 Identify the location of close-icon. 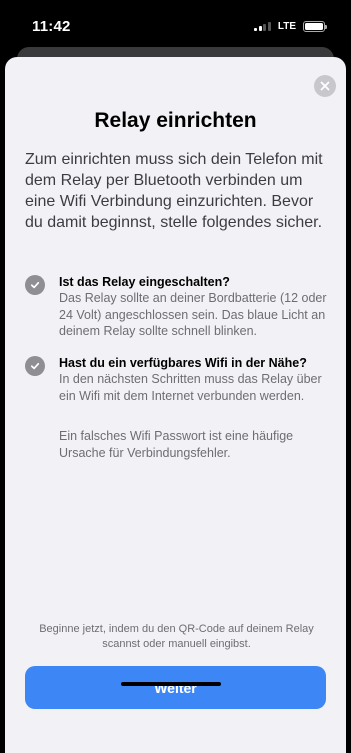
(325, 86).